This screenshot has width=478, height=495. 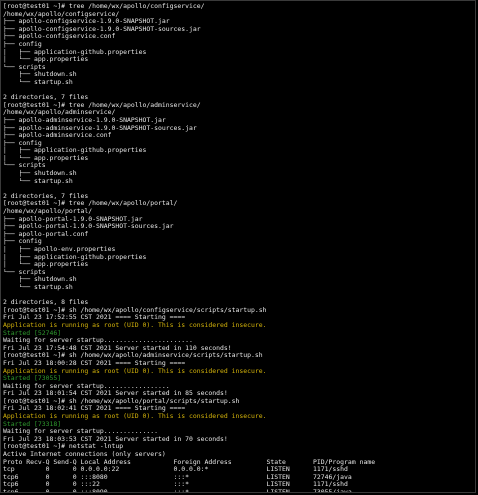 I want to click on terminal-line: Started [73055], so click(x=32, y=379).